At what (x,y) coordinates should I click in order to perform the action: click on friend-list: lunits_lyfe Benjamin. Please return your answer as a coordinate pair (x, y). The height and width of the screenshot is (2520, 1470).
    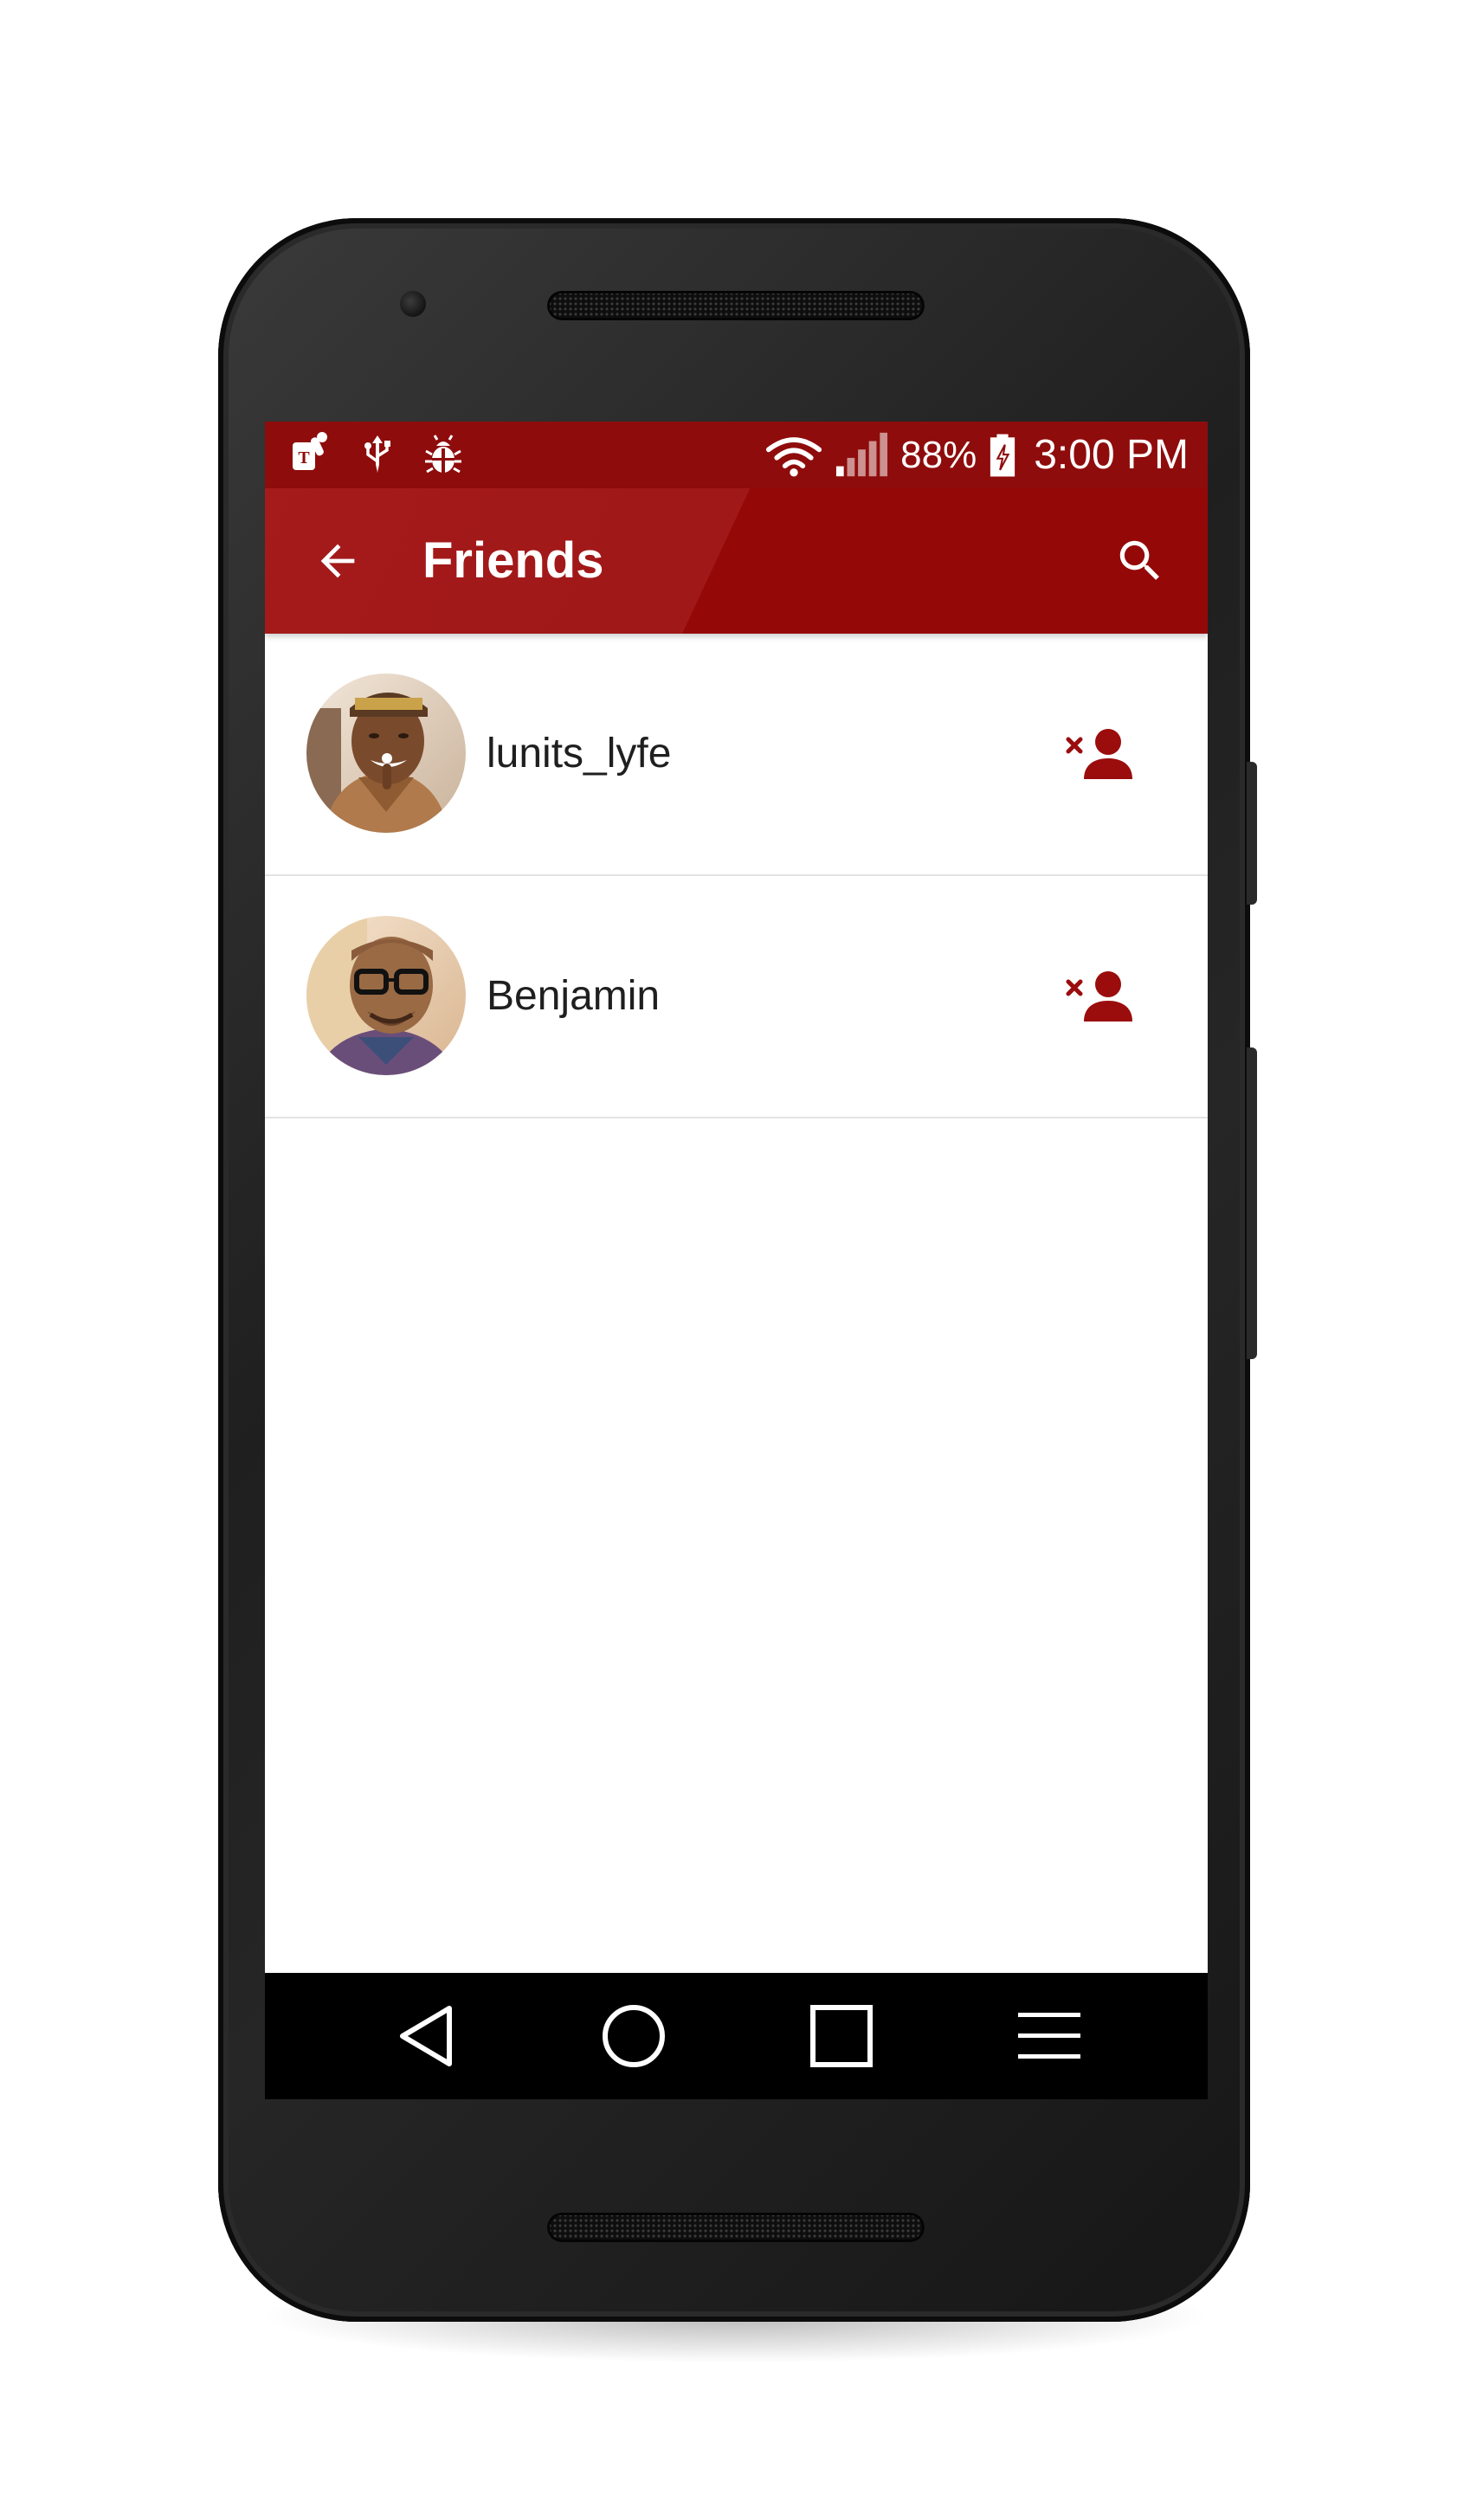
    Looking at the image, I should click on (737, 876).